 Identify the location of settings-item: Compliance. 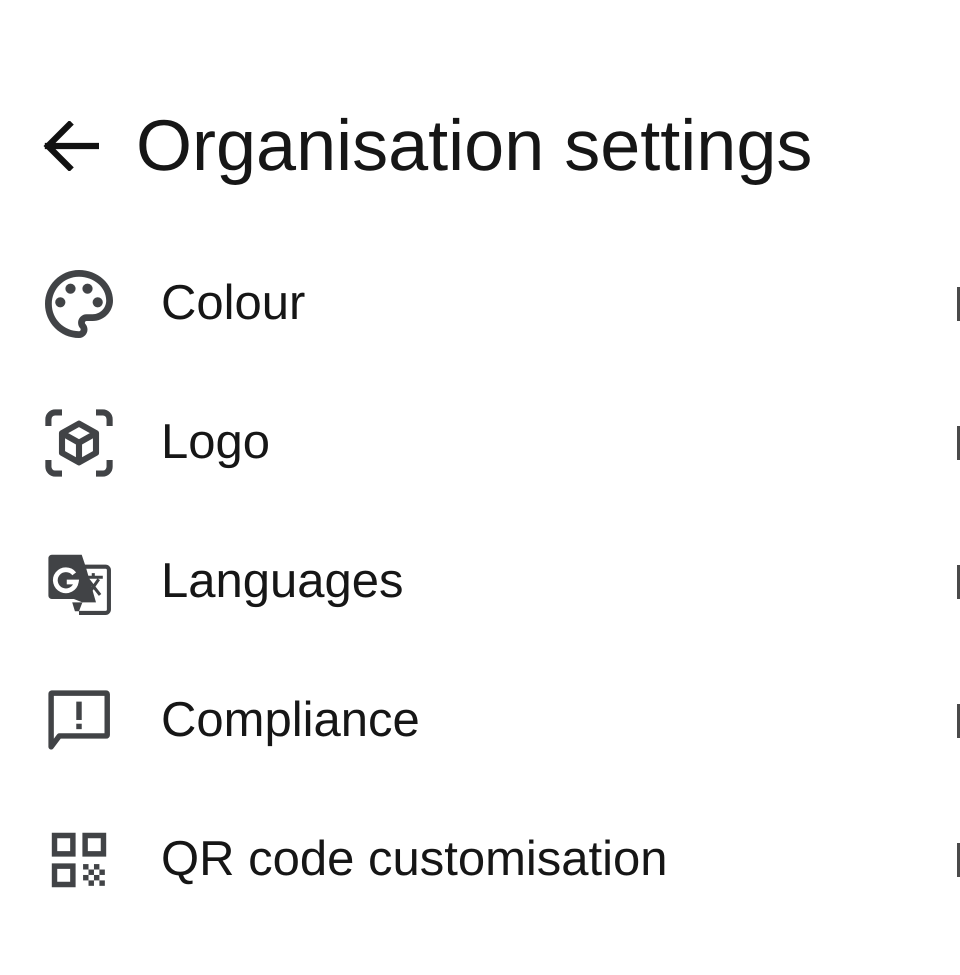
(478, 720).